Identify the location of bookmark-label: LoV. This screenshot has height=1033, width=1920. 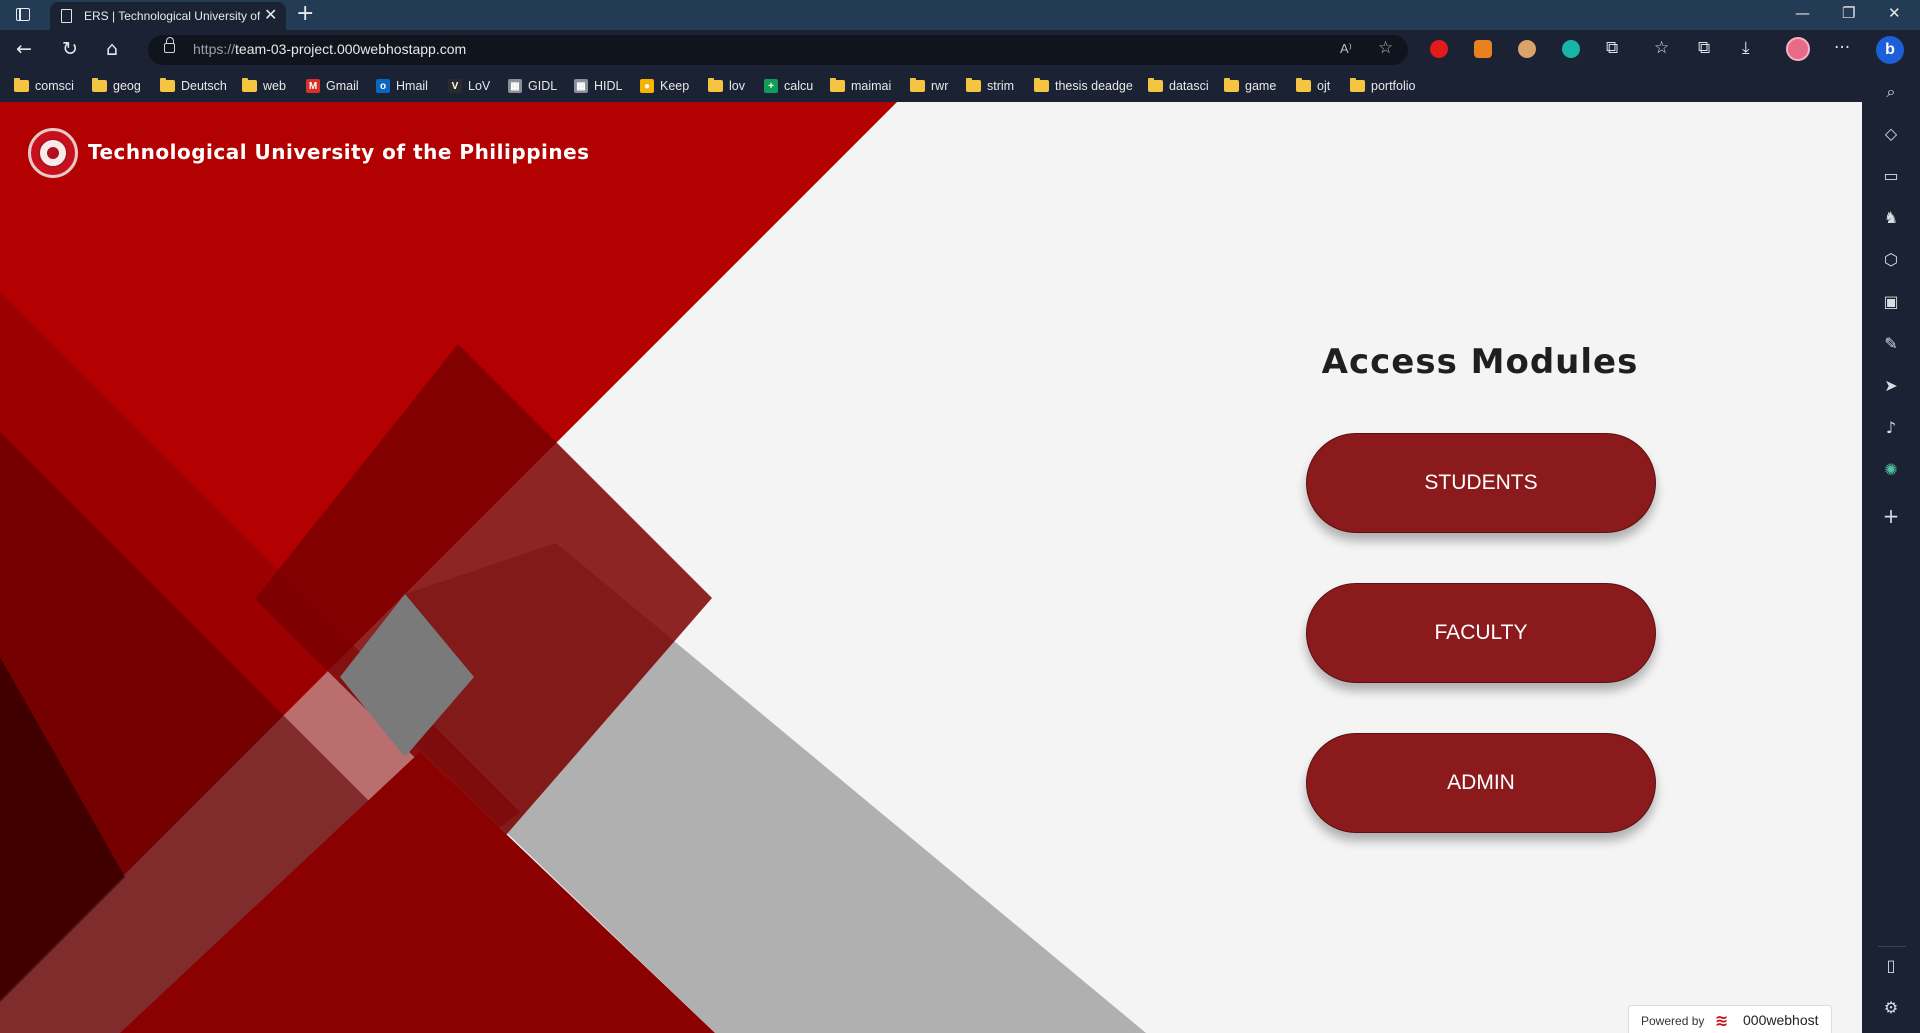
(479, 86).